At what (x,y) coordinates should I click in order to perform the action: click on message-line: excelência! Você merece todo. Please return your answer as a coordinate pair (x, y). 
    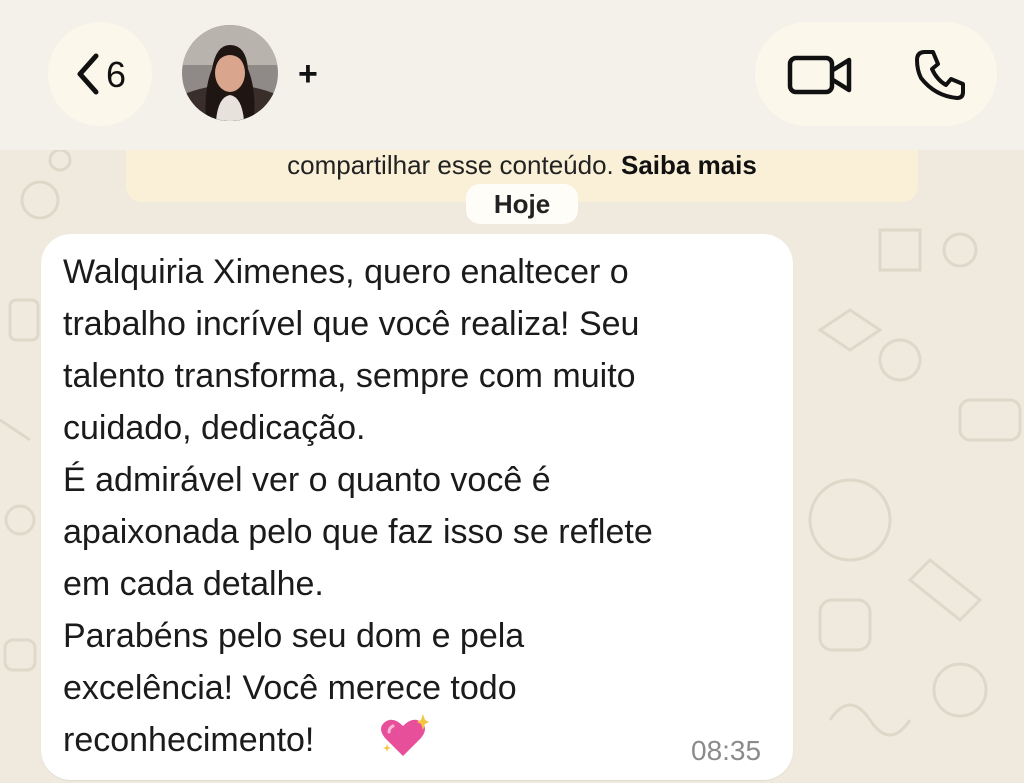
    Looking at the image, I should click on (290, 688).